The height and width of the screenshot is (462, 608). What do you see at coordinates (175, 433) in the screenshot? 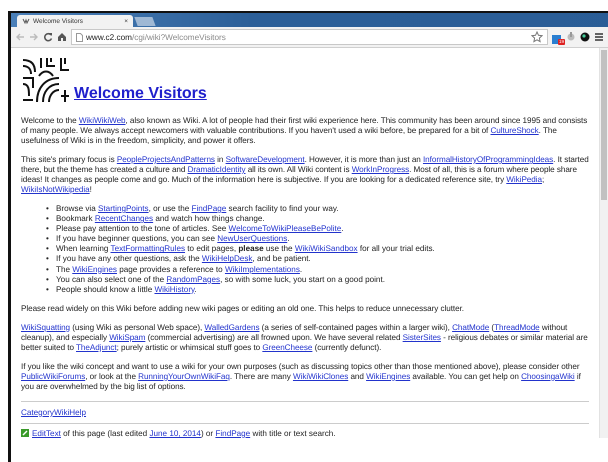
I see `wiki-link: June 10, 2014` at bounding box center [175, 433].